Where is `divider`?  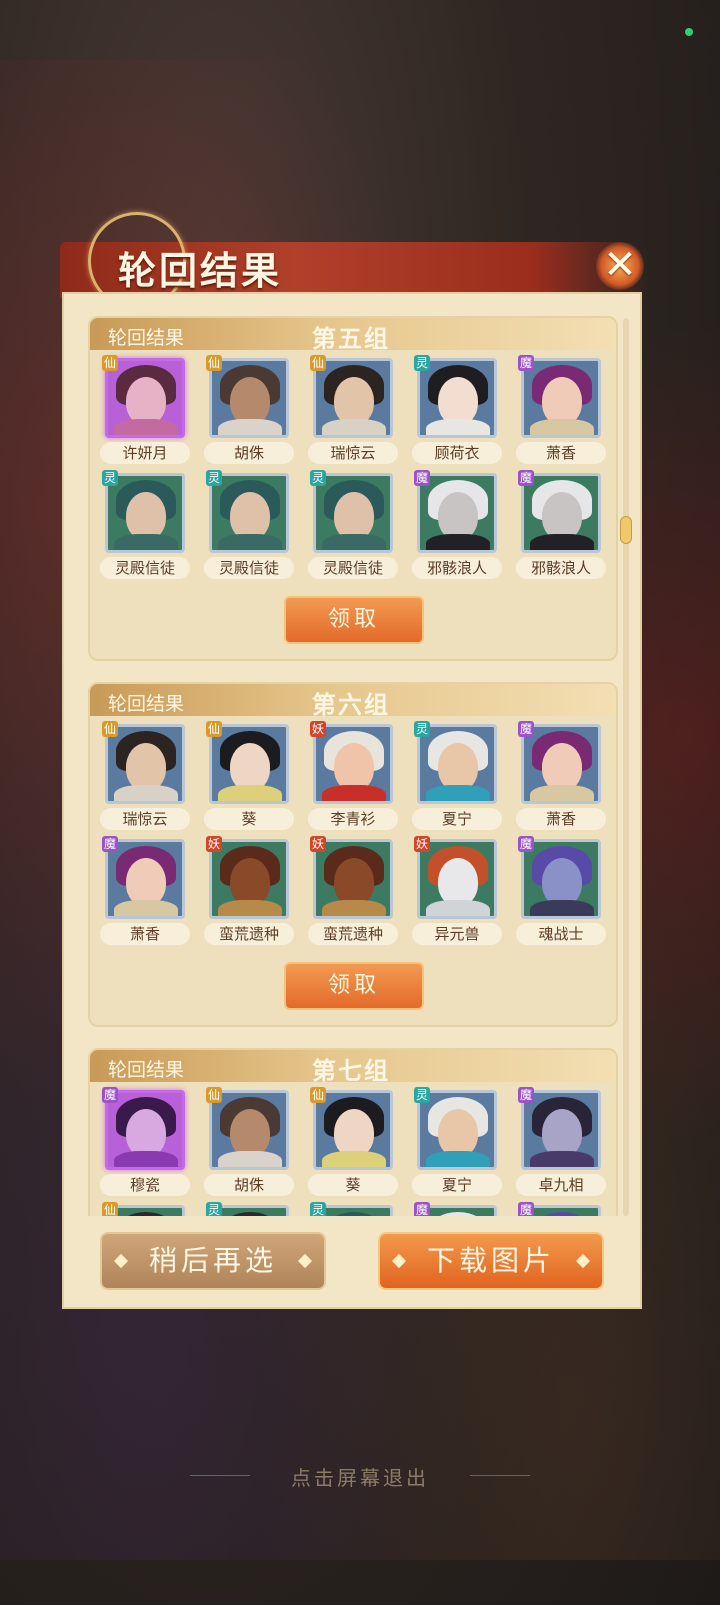 divider is located at coordinates (500, 1475).